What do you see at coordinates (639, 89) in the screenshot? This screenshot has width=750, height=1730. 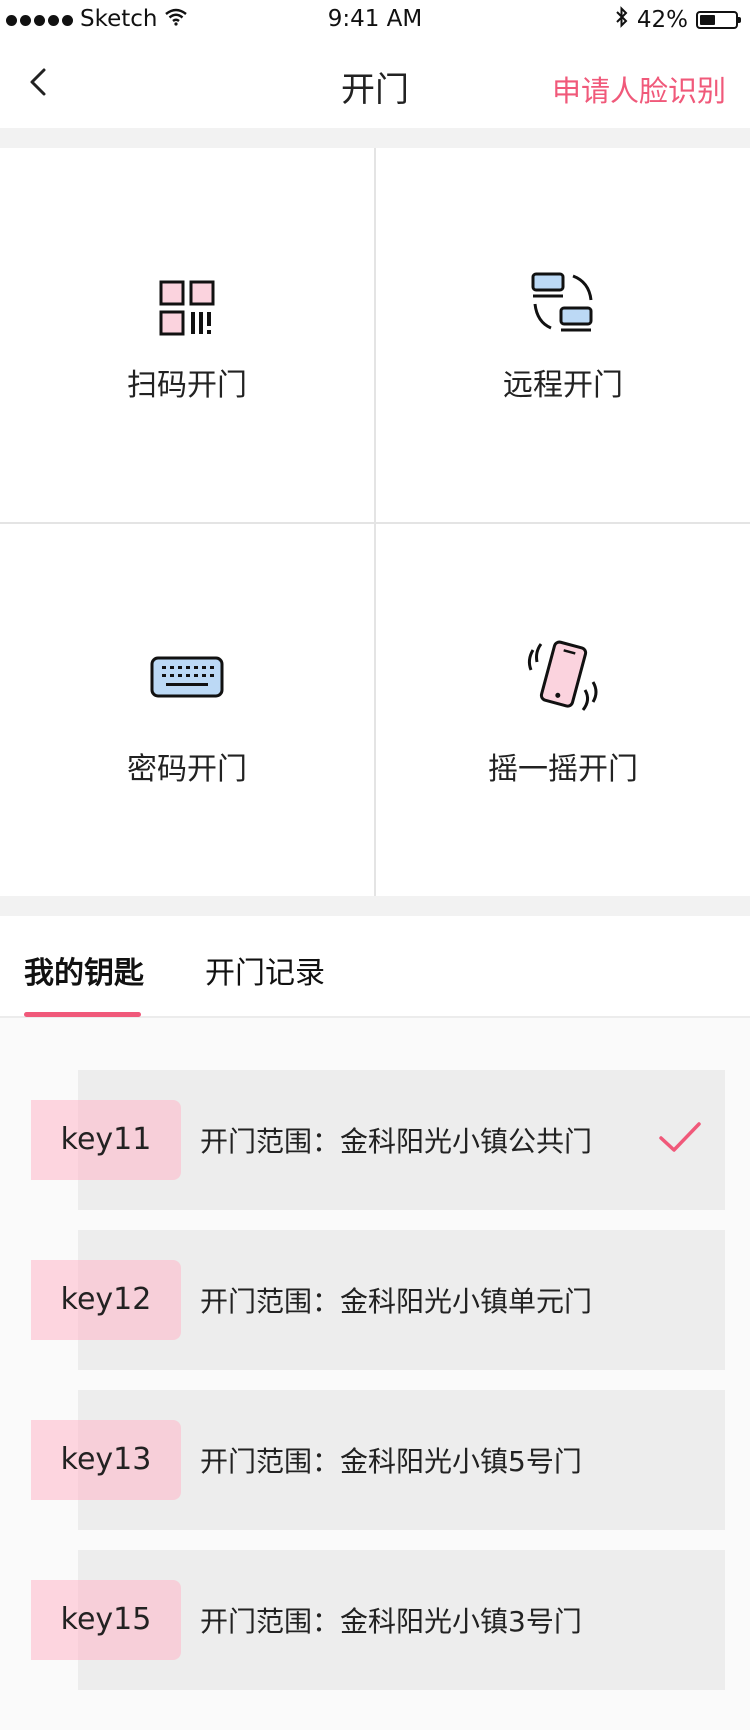 I see `apply-face-recognition-link: 申请人脸识别` at bounding box center [639, 89].